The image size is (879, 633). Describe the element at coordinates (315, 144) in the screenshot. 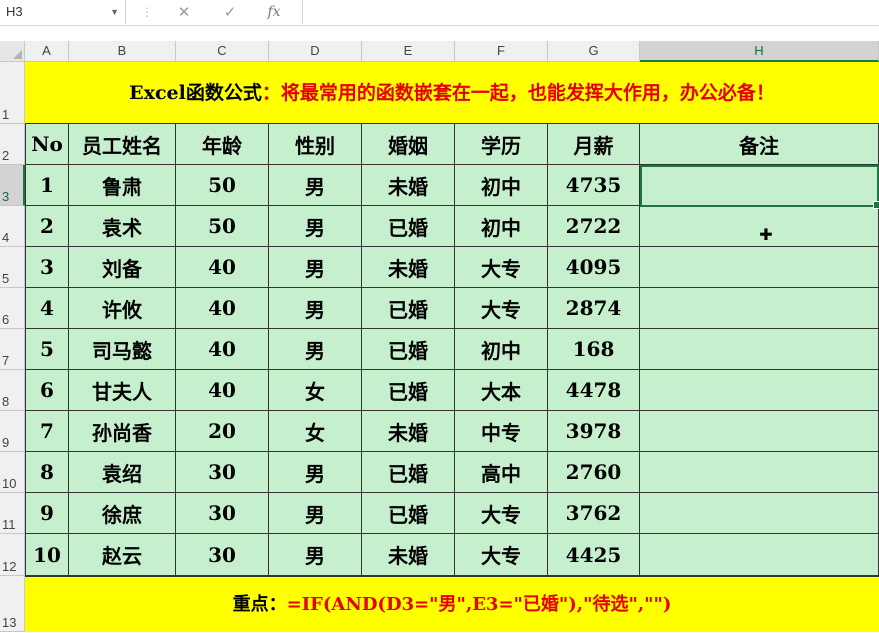

I see `header-cell: 性别` at that location.